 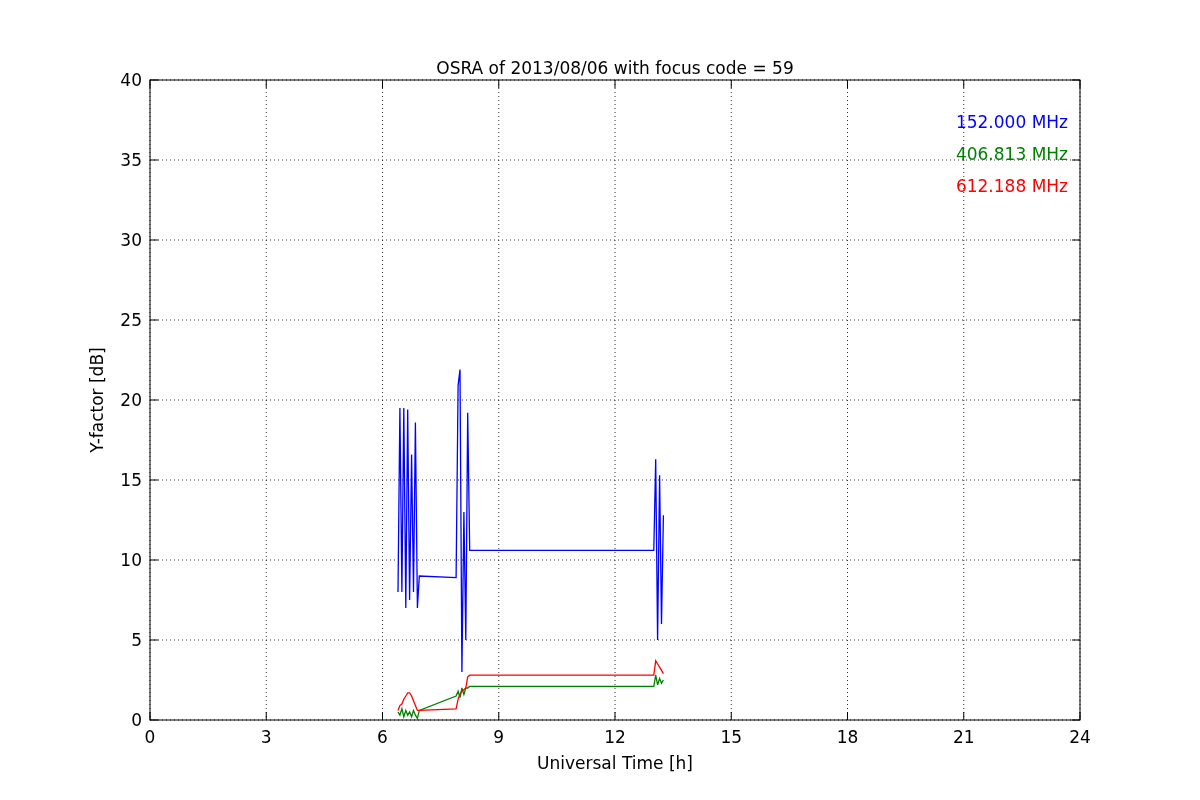 I want to click on axis-title: Universal Time [h], so click(x=615, y=763).